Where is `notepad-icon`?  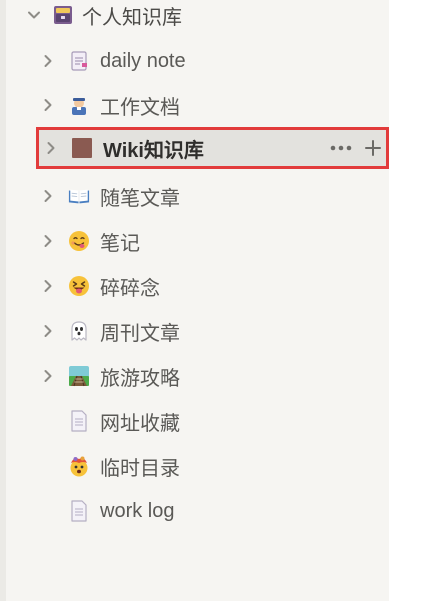
notepad-icon is located at coordinates (79, 61).